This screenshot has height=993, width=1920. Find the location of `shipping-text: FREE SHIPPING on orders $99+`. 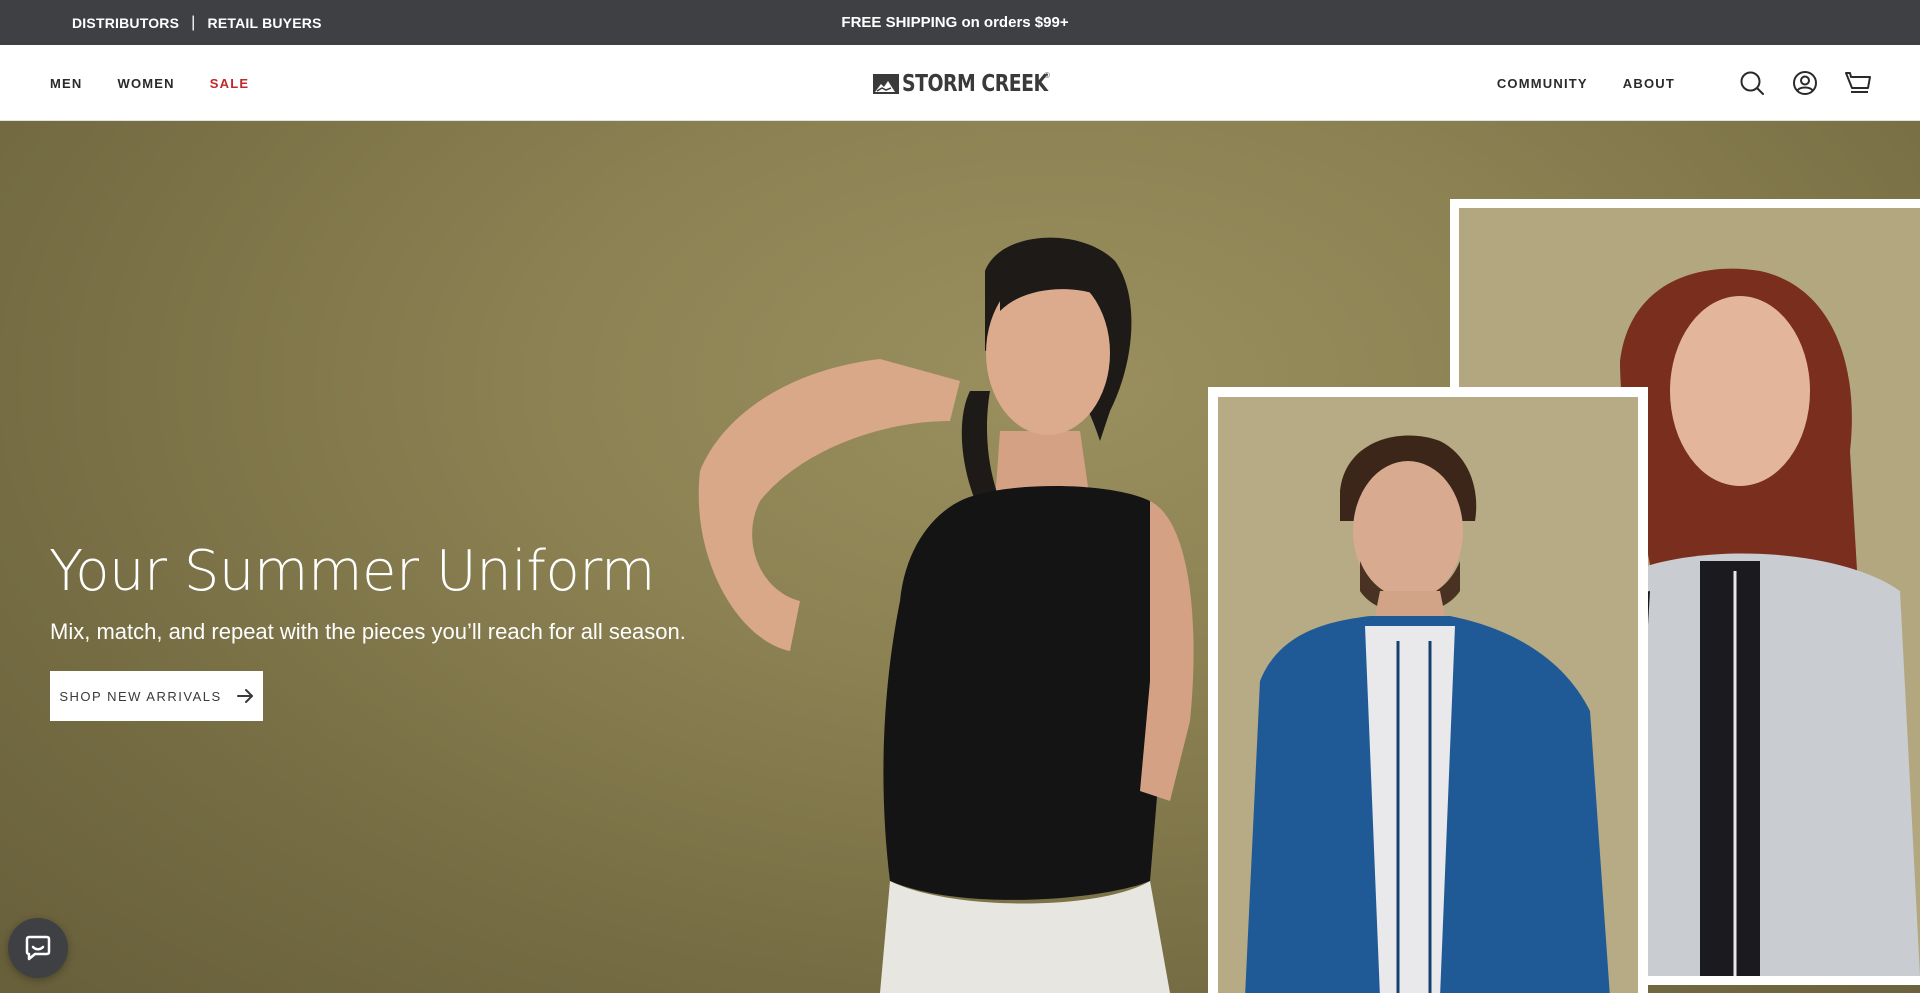

shipping-text: FREE SHIPPING on orders $99+ is located at coordinates (955, 22).